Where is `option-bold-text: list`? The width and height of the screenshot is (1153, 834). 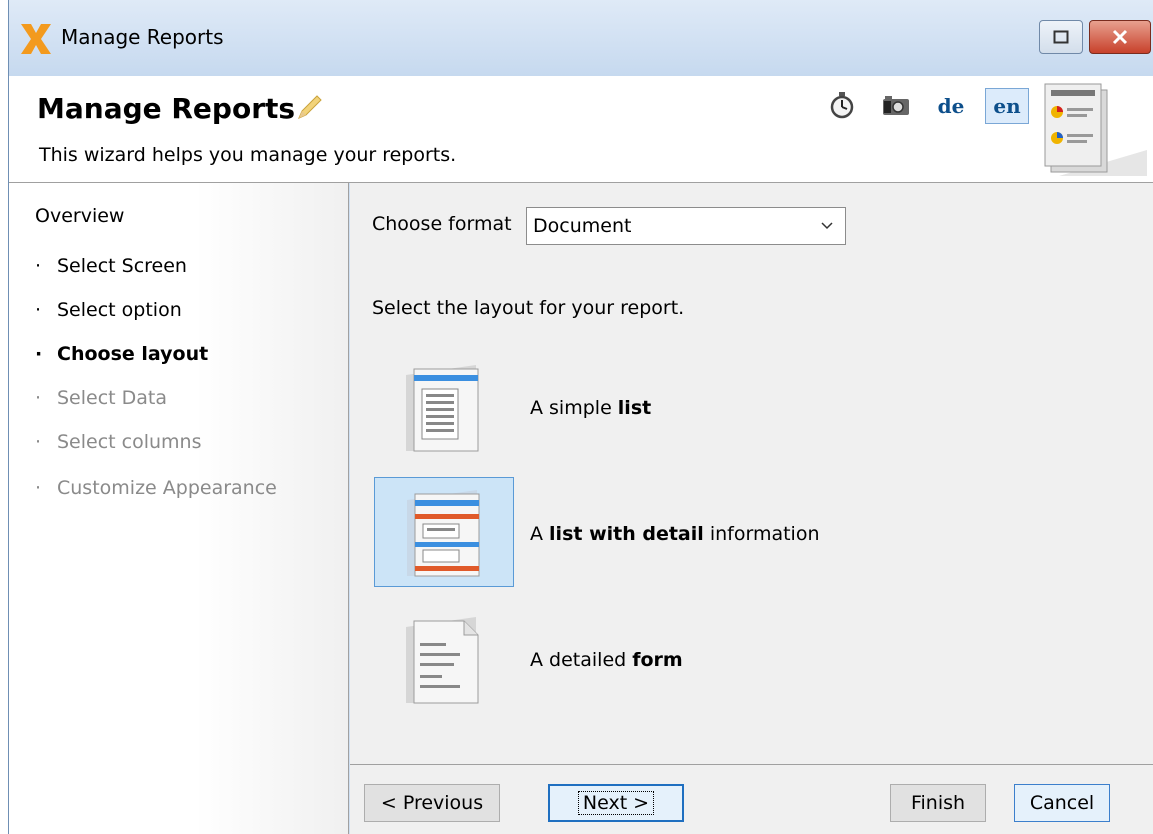 option-bold-text: list is located at coordinates (634, 408).